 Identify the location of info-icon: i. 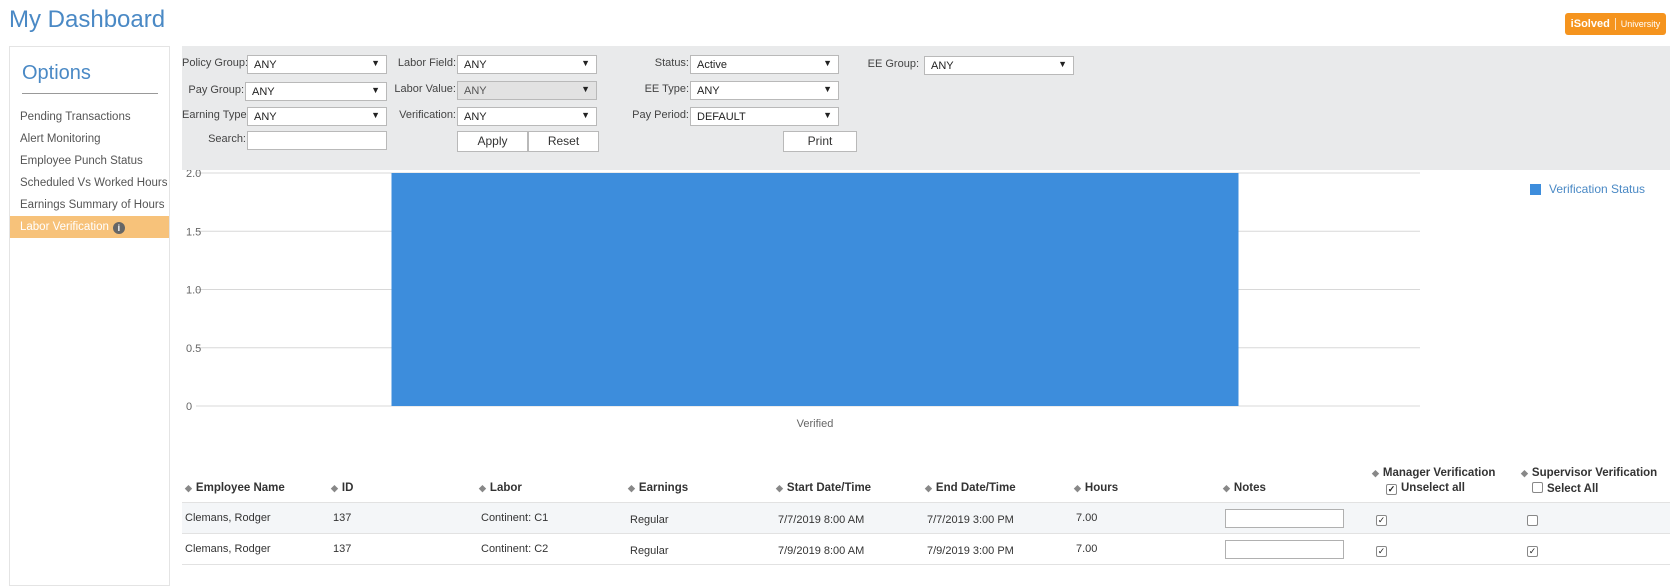
(118, 228).